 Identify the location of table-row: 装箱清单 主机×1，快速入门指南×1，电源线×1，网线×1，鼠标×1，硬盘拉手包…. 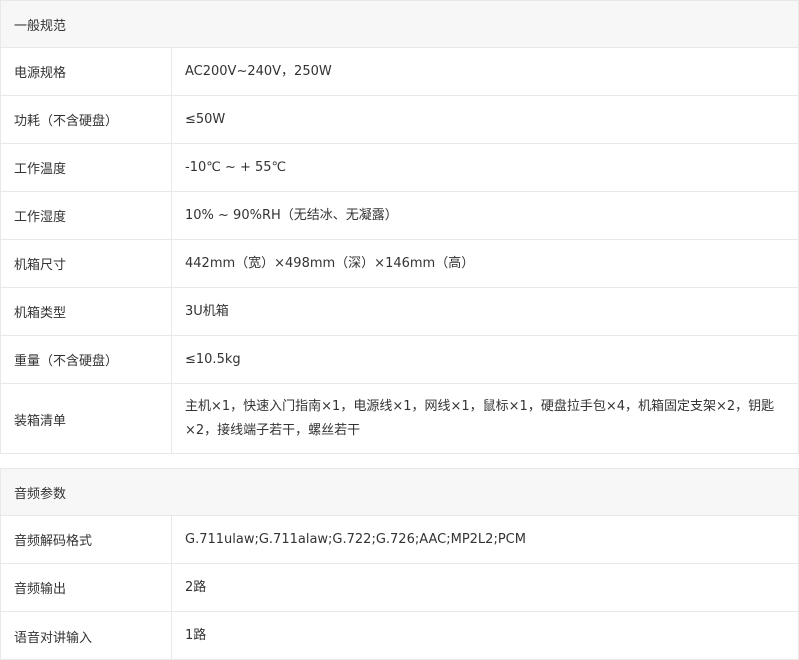
(399, 419).